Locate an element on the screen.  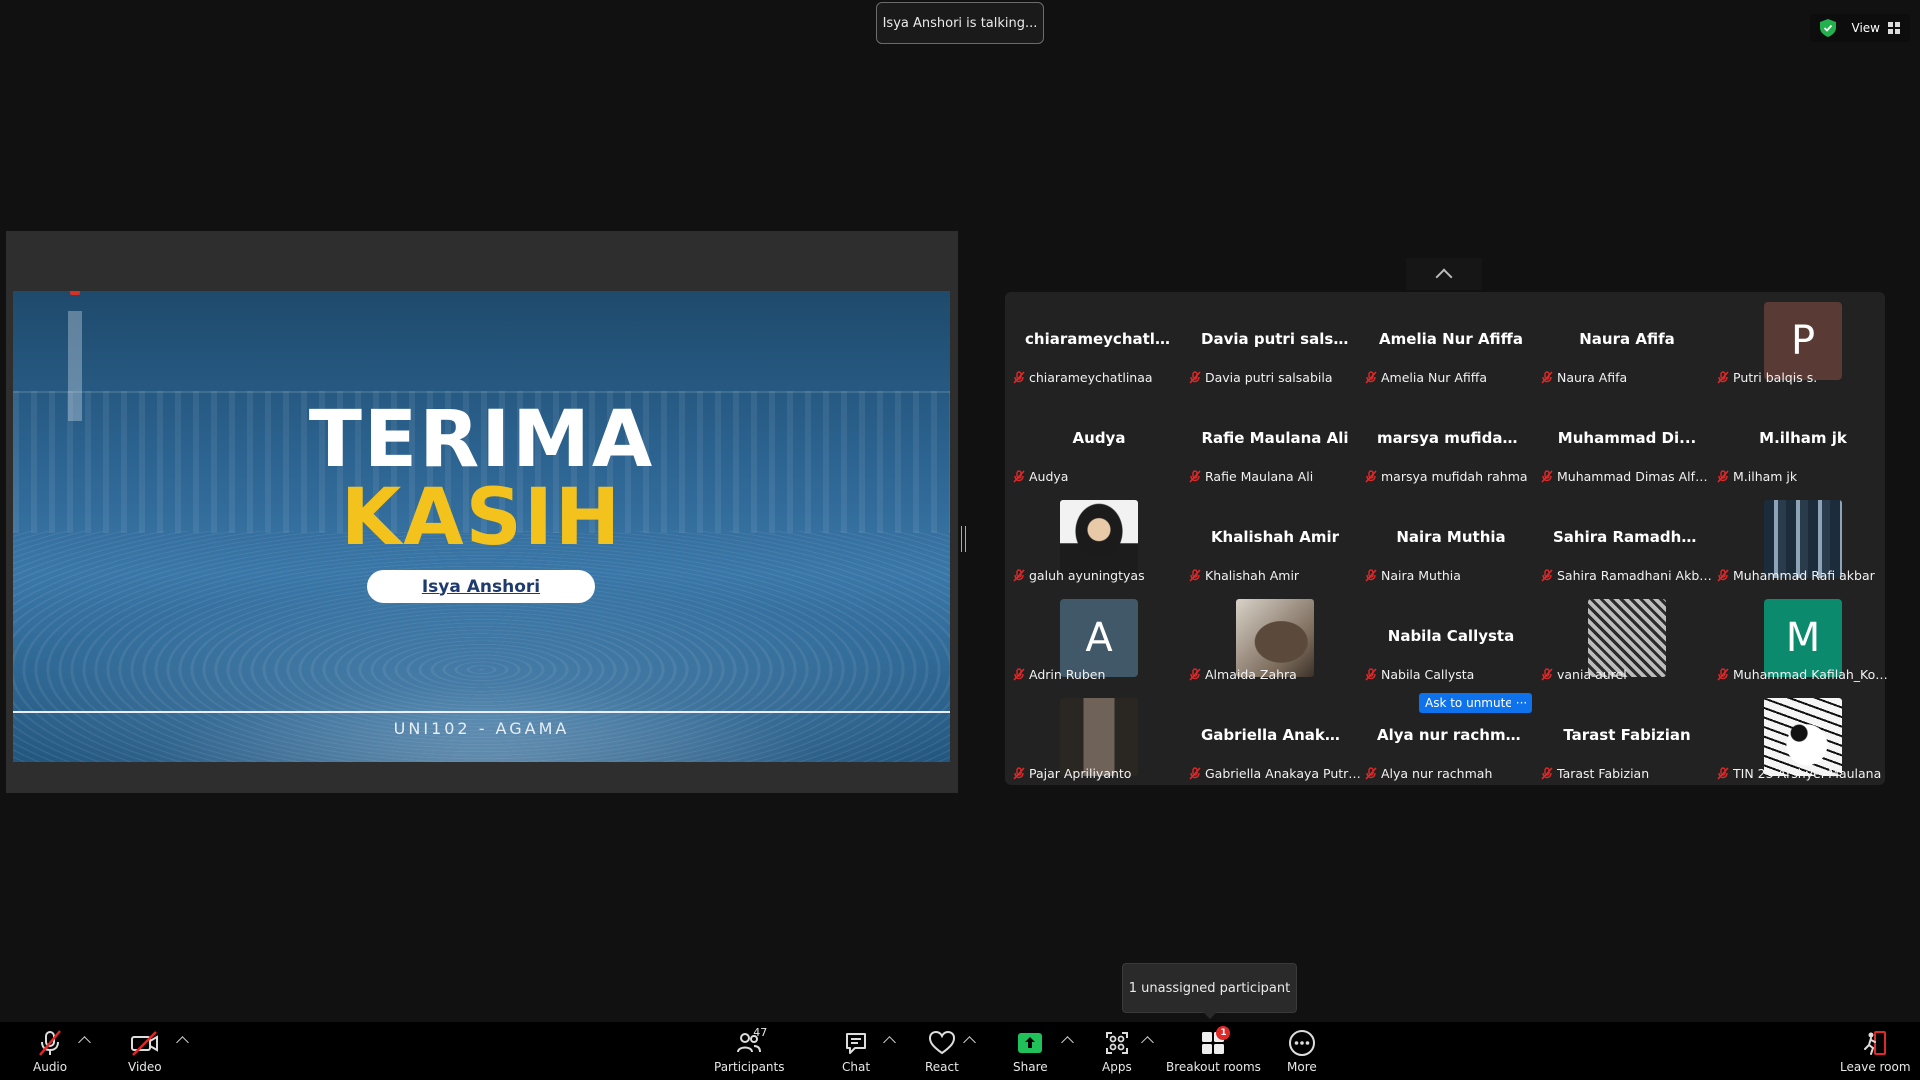
laser-pointer-mark is located at coordinates (75, 293).